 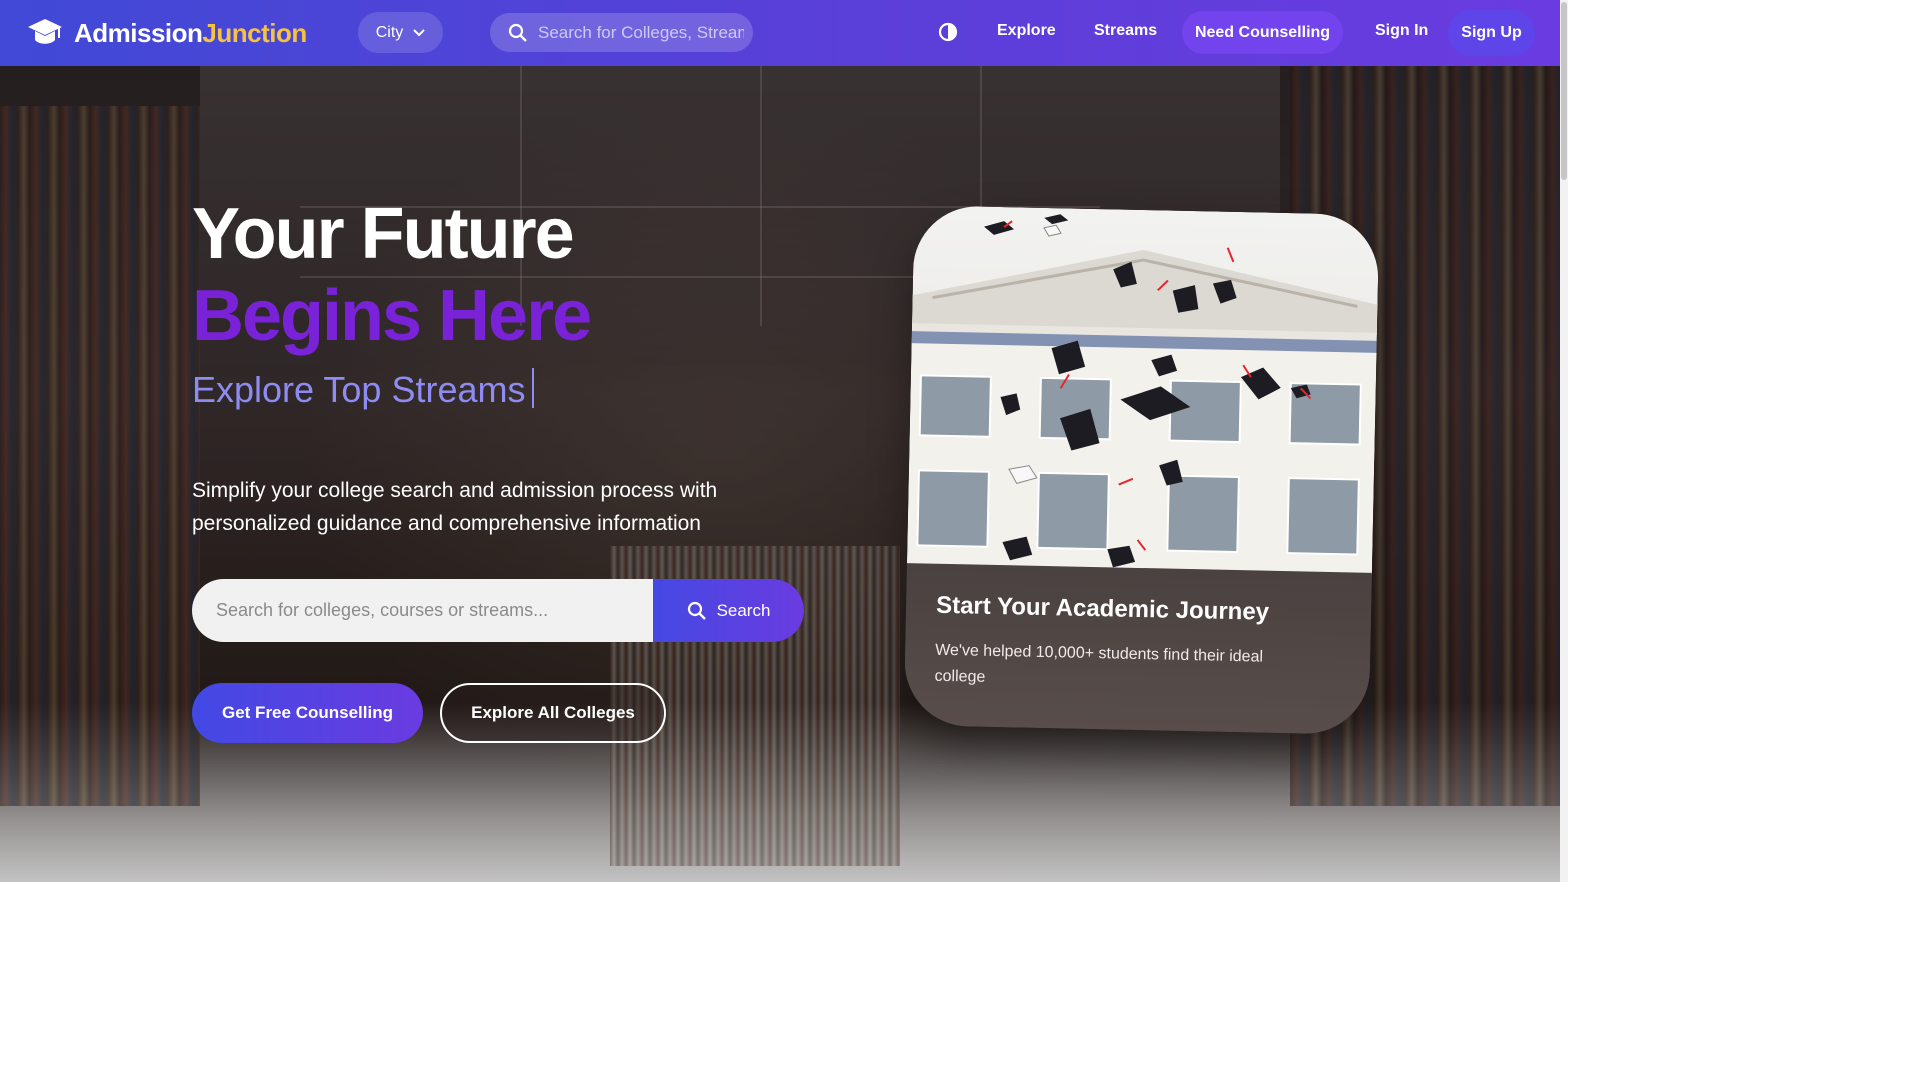 I want to click on city-dropdown: City, so click(x=400, y=32).